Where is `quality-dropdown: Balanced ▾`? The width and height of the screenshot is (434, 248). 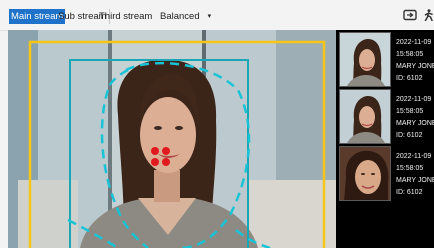
quality-dropdown: Balanced ▾ is located at coordinates (185, 16).